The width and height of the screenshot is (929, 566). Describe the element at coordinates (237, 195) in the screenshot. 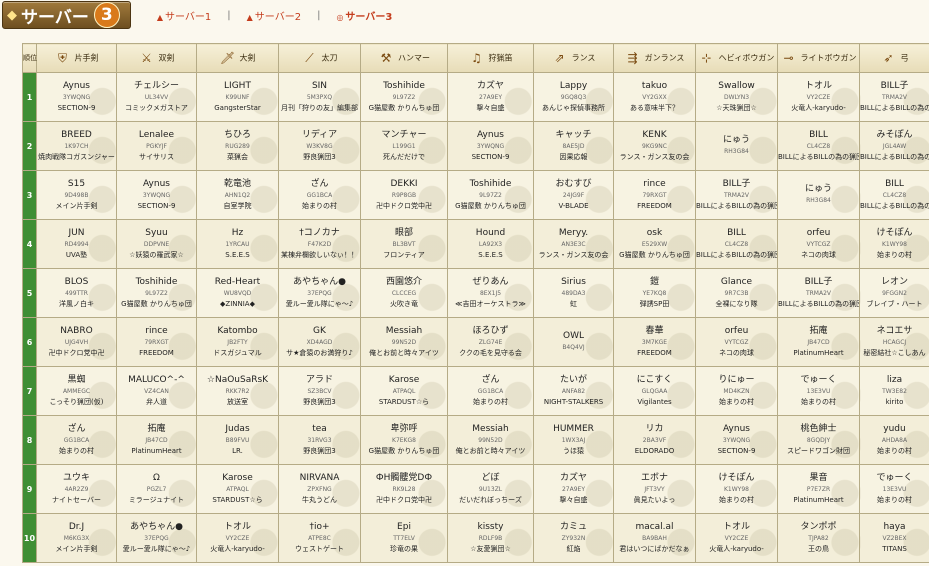

I see `ranking-cell: 乾竜池 AHN1Q2 自室学院` at that location.